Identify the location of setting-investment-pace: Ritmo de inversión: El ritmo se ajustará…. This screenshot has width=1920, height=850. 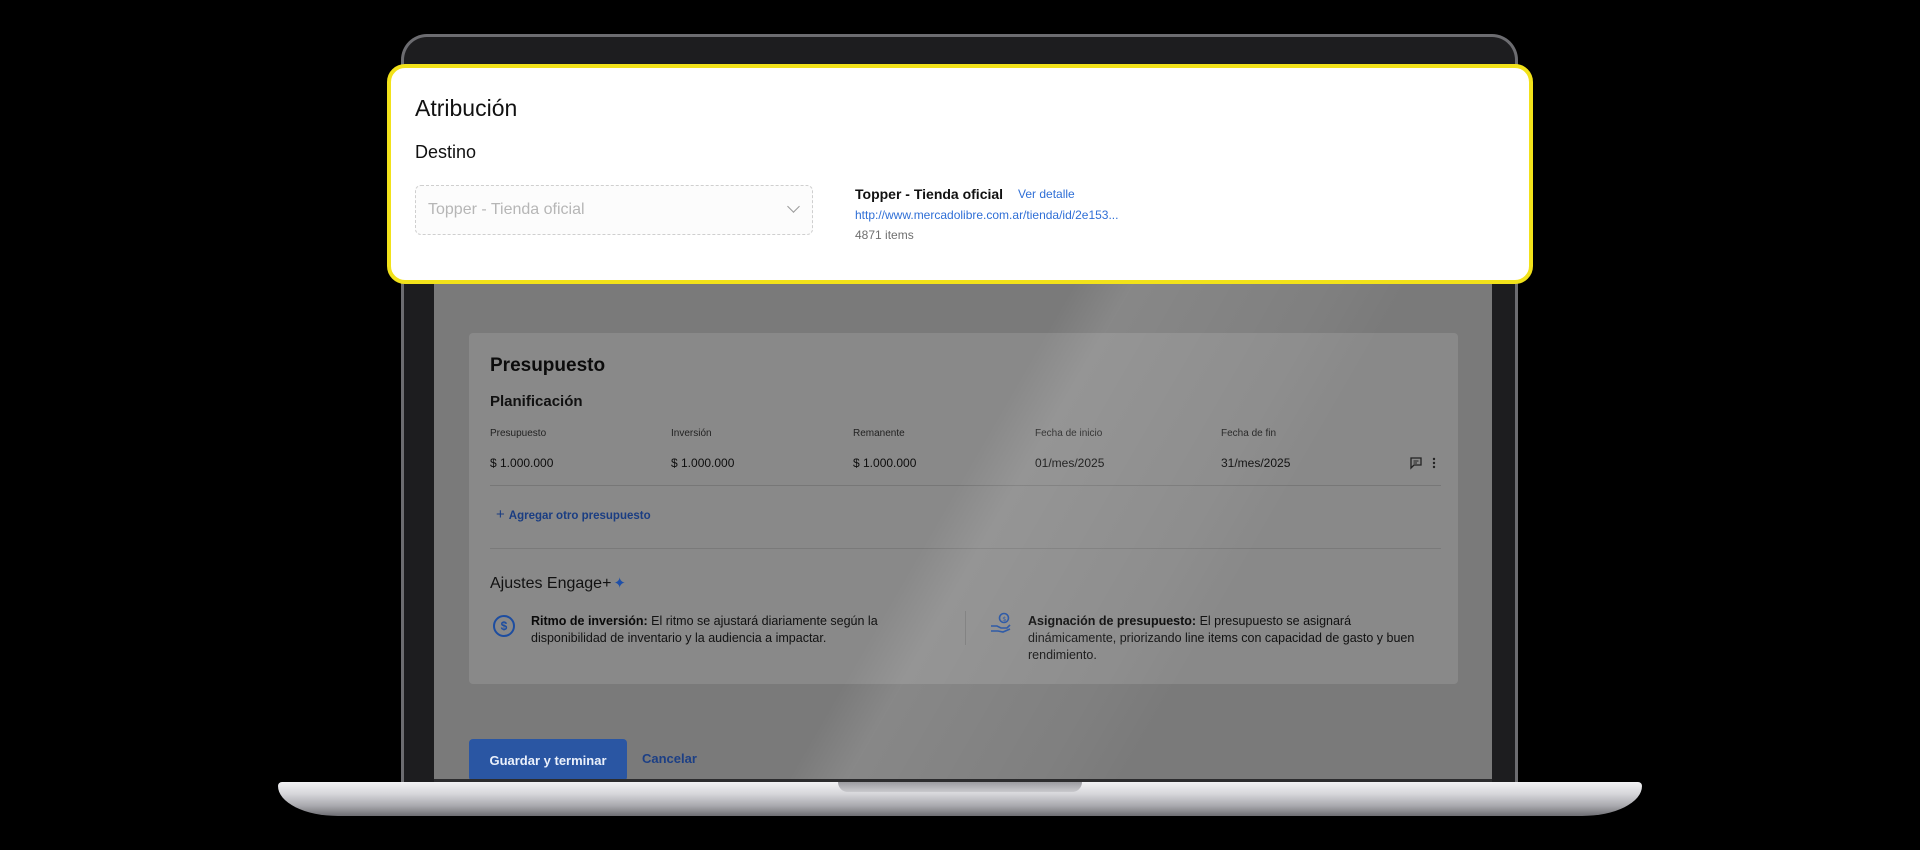
(726, 630).